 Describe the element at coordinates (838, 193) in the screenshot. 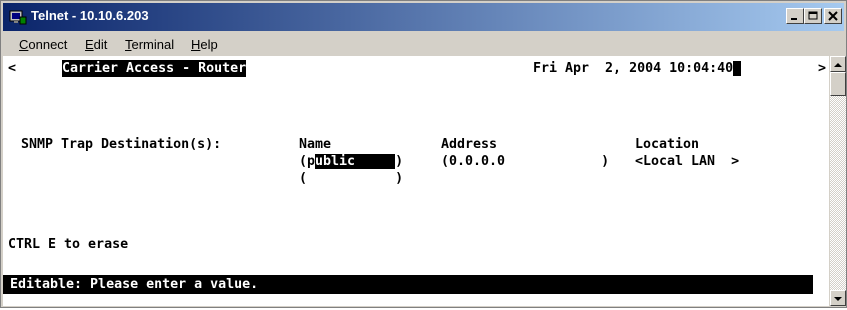

I see `scroll-track` at that location.